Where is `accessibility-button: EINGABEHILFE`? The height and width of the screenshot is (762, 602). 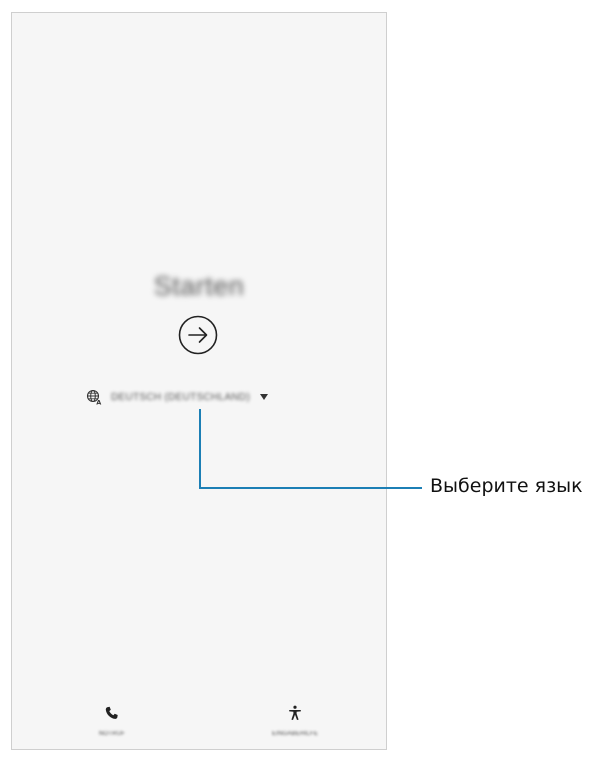
accessibility-button: EINGABEHILFE is located at coordinates (295, 721).